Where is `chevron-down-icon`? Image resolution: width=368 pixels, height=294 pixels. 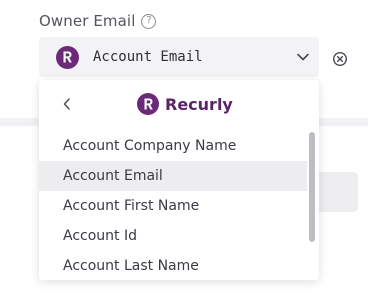 chevron-down-icon is located at coordinates (303, 57).